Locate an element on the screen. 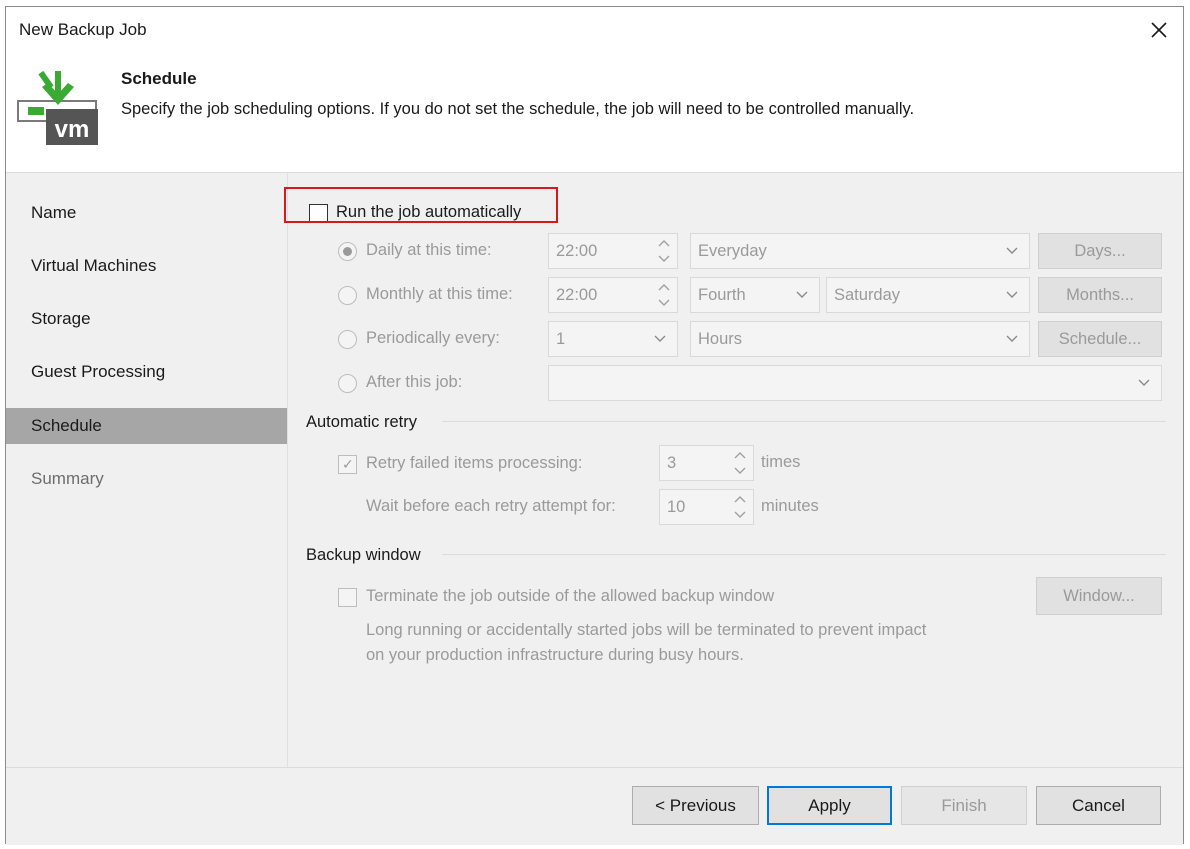  title-bar: New Backup Job is located at coordinates (594, 30).